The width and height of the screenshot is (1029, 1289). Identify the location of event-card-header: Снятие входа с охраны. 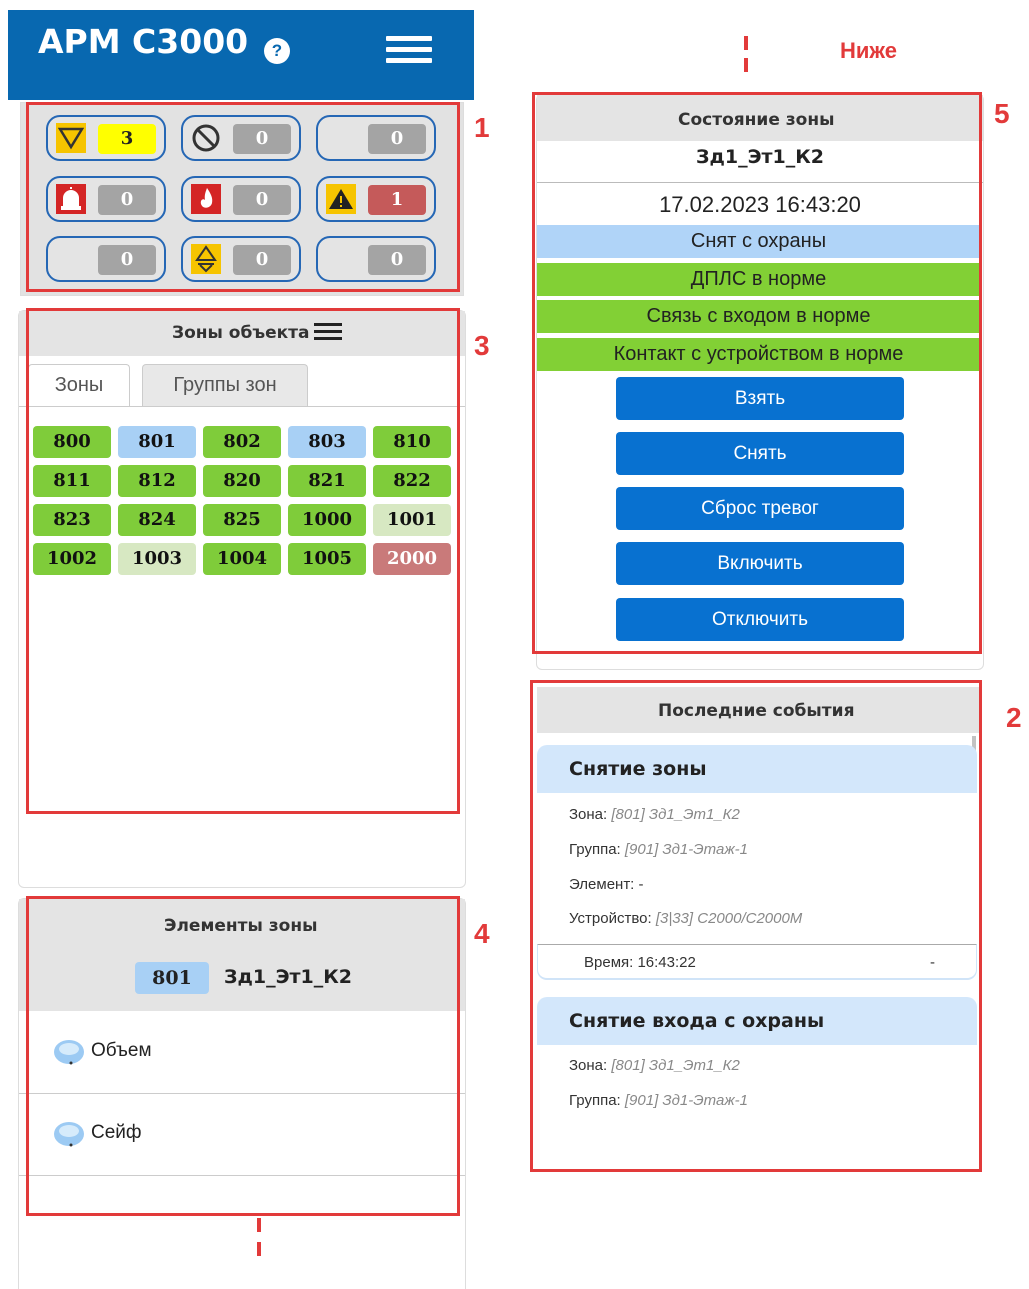
(757, 1021).